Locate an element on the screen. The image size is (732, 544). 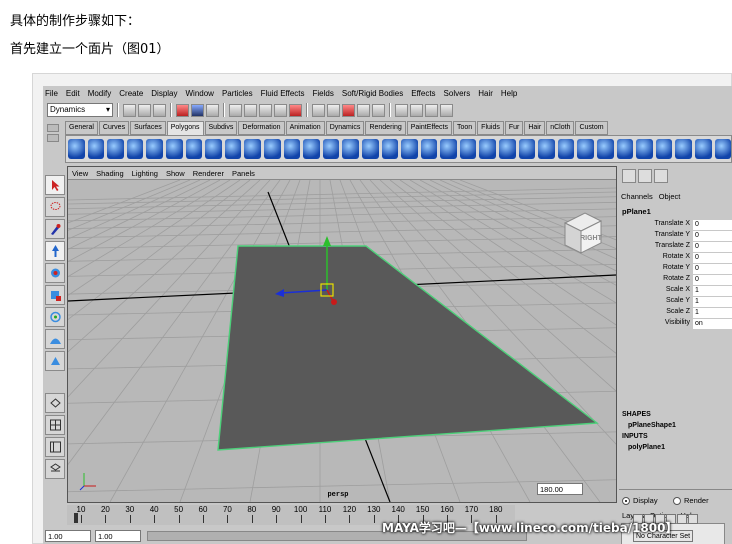
save-scene-icon is located at coordinates (159, 110).